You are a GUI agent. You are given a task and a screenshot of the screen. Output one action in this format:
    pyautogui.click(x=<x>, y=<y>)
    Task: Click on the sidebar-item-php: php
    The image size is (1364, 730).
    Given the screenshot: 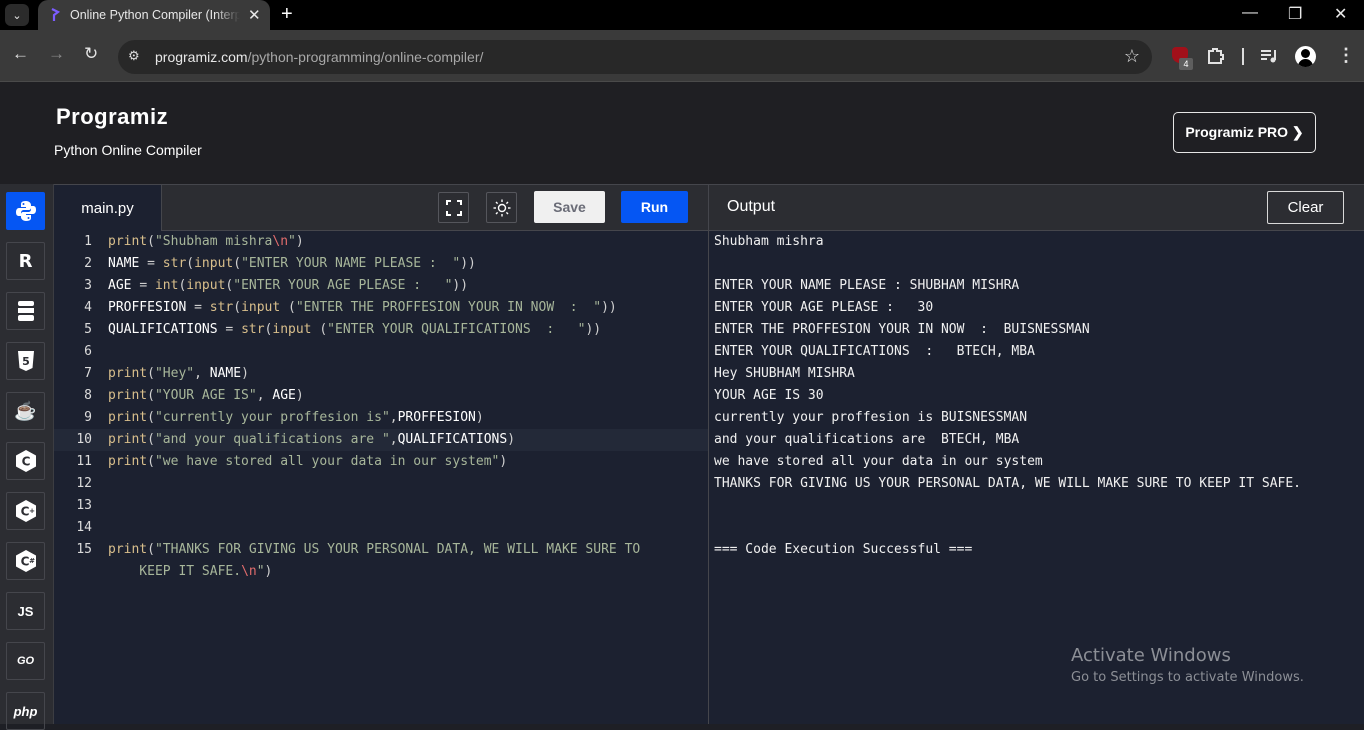 What is the action you would take?
    pyautogui.click(x=25, y=711)
    